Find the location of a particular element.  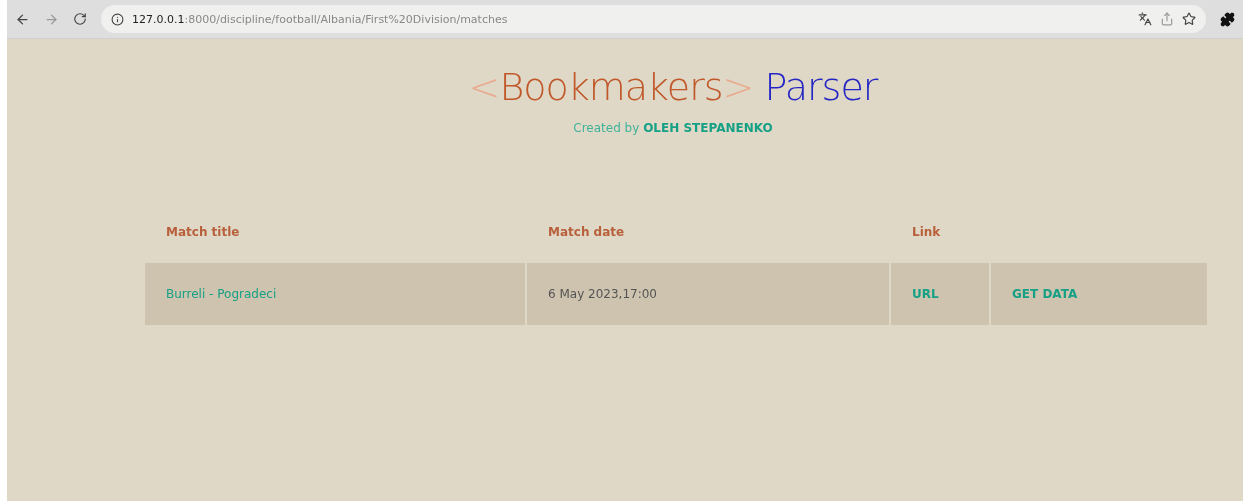

address-bar: 127.0.0.1:8000/discipline/football/Albania/First%20Division/matches is located at coordinates (653, 19).